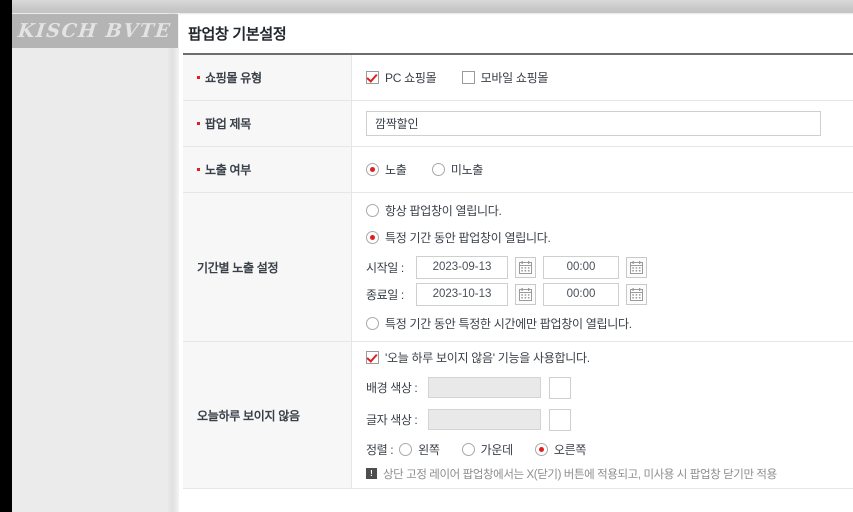  I want to click on background-color-label: 배경 색상 :, so click(392, 388).